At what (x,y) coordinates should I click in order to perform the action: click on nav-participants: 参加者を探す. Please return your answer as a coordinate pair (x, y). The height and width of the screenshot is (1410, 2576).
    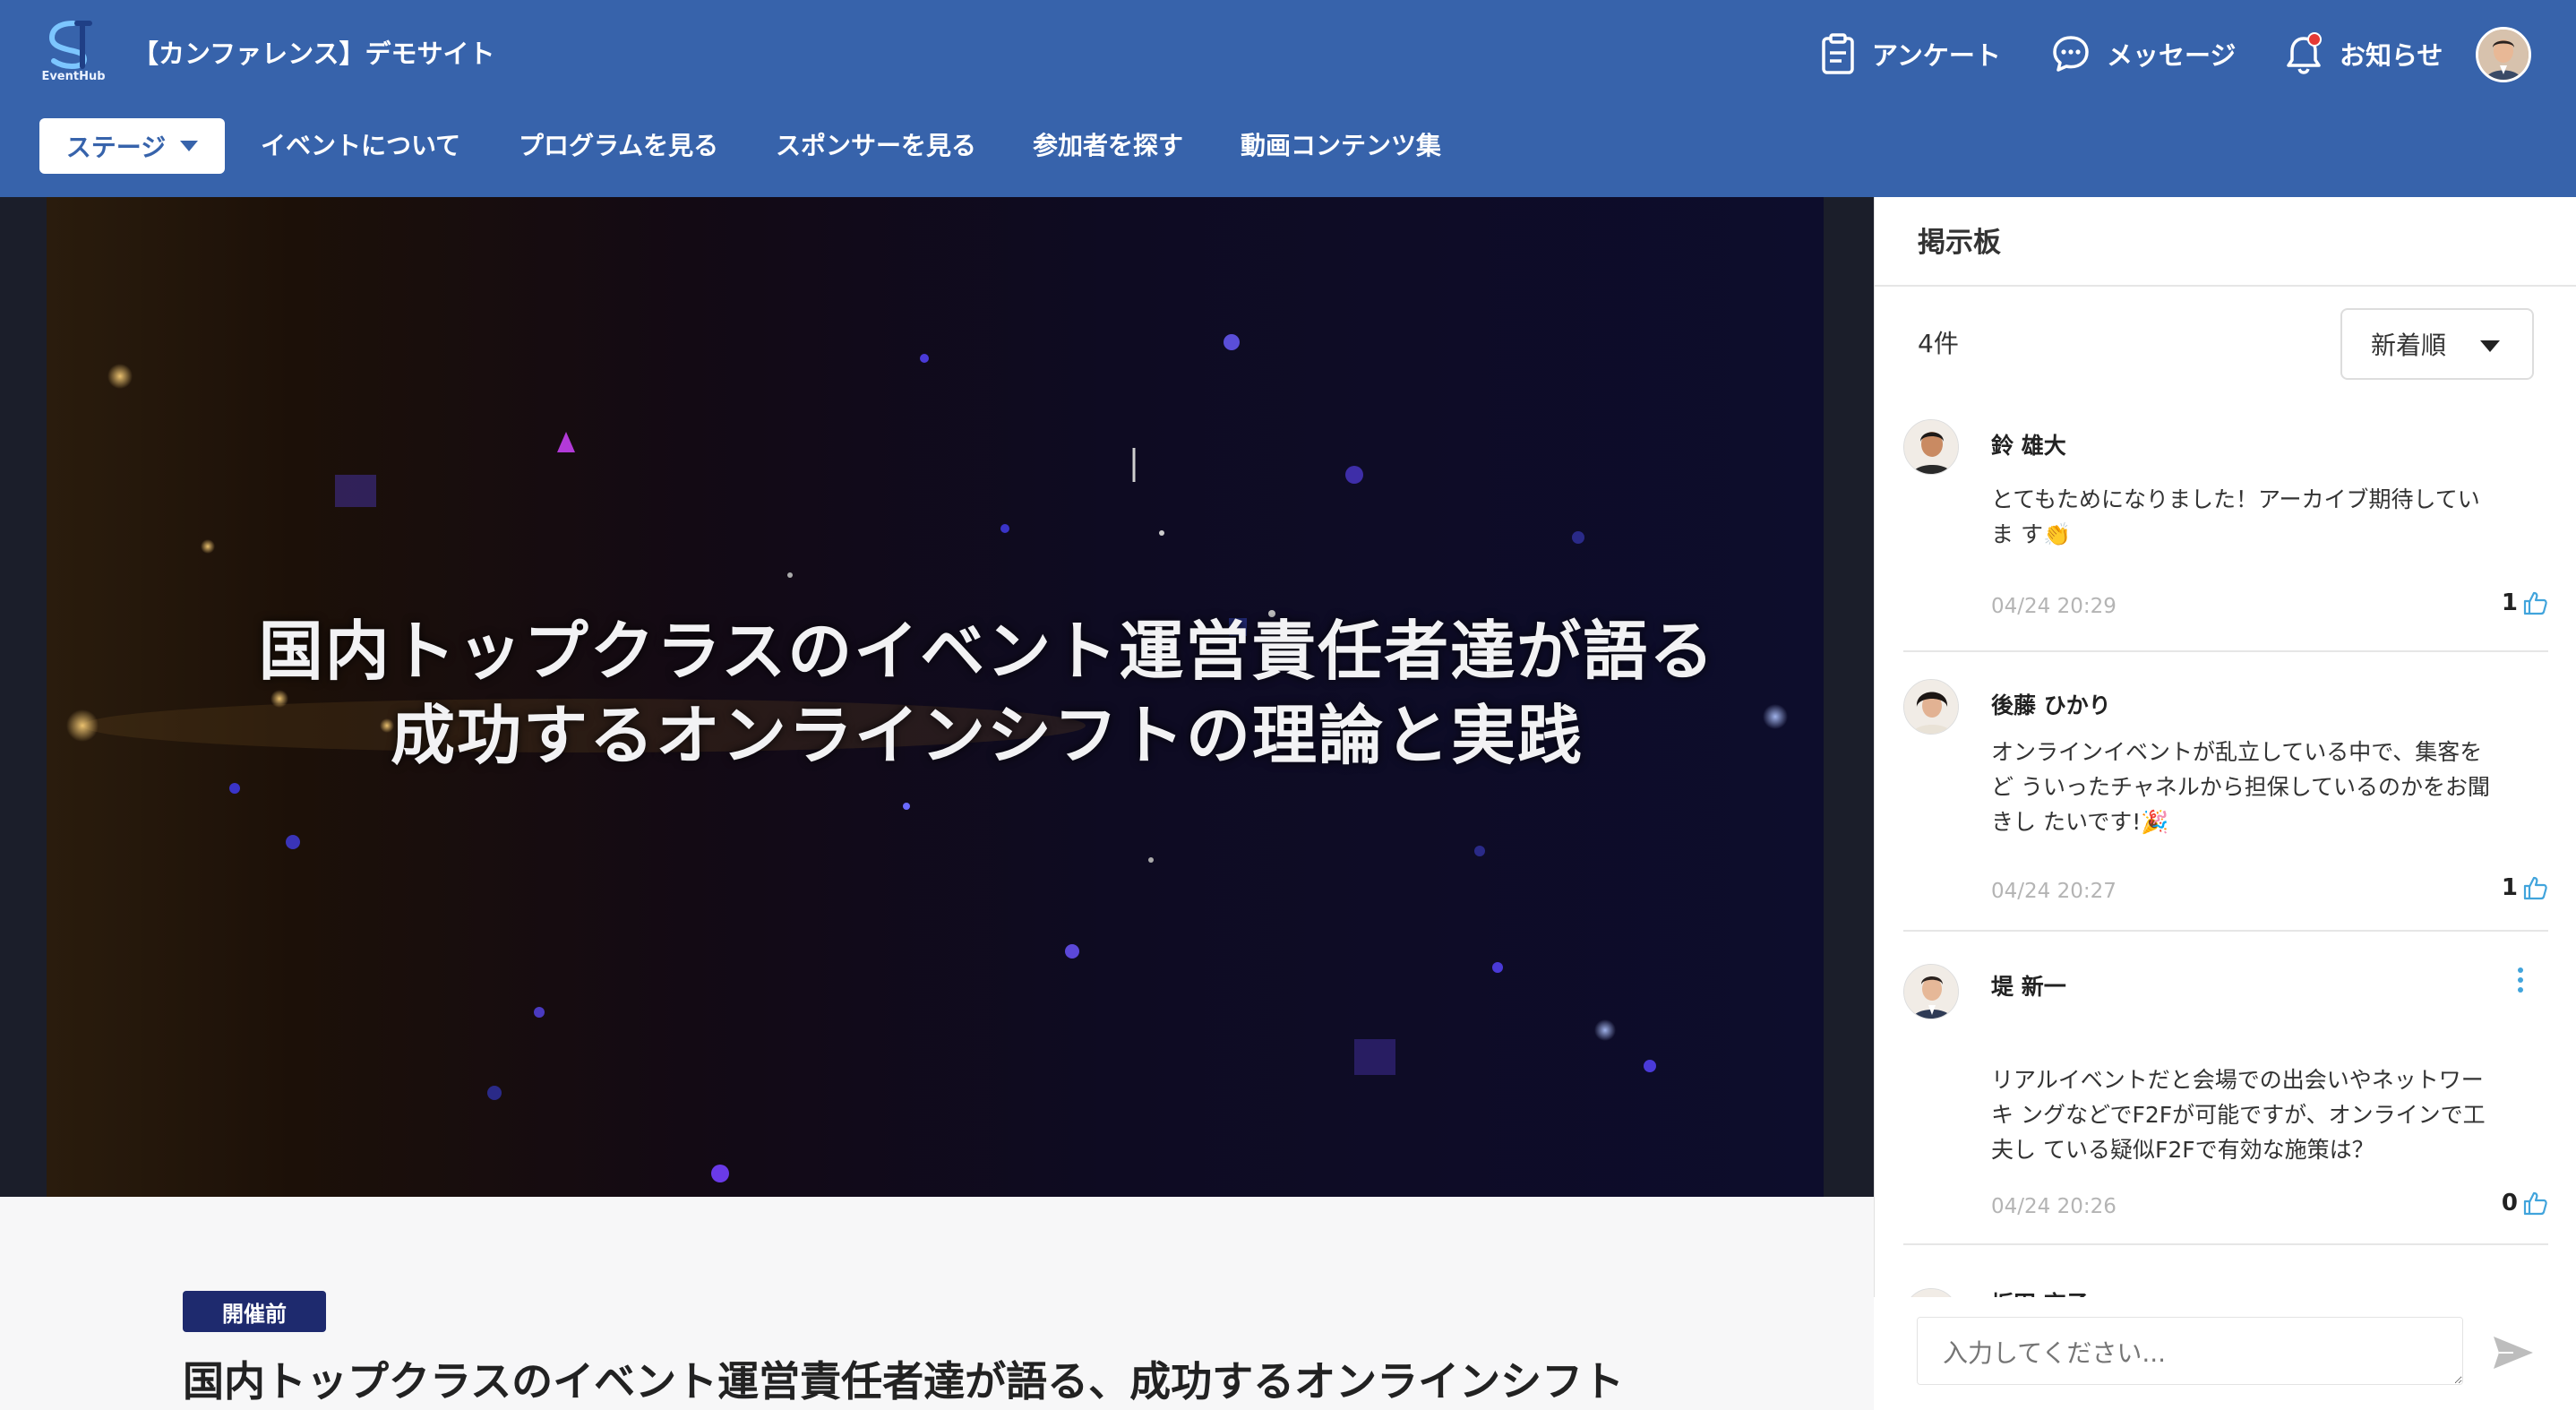
    Looking at the image, I should click on (1108, 146).